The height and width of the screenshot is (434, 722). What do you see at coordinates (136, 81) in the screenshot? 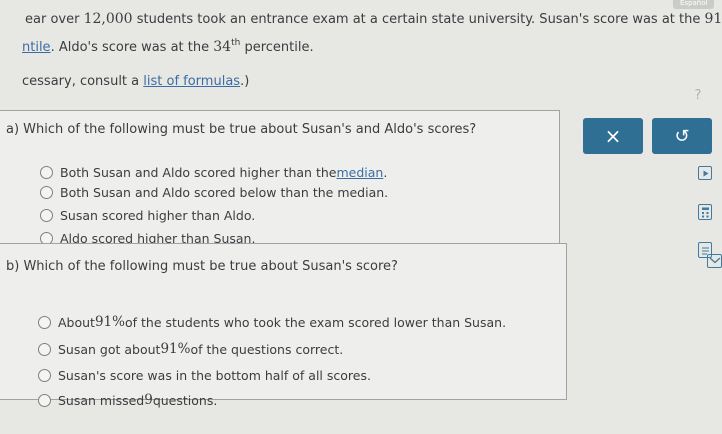
I see `formula-hint: cessary, consult a list of formulas.)` at bounding box center [136, 81].